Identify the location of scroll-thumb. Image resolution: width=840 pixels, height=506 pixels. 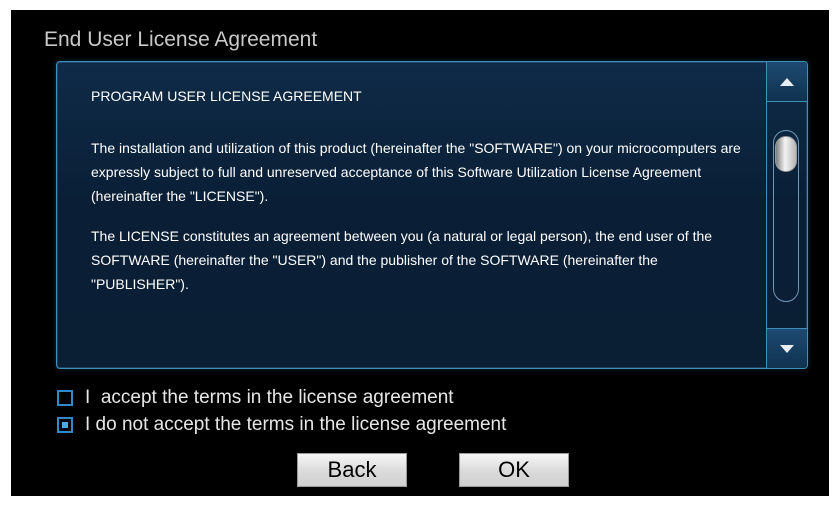
(786, 154).